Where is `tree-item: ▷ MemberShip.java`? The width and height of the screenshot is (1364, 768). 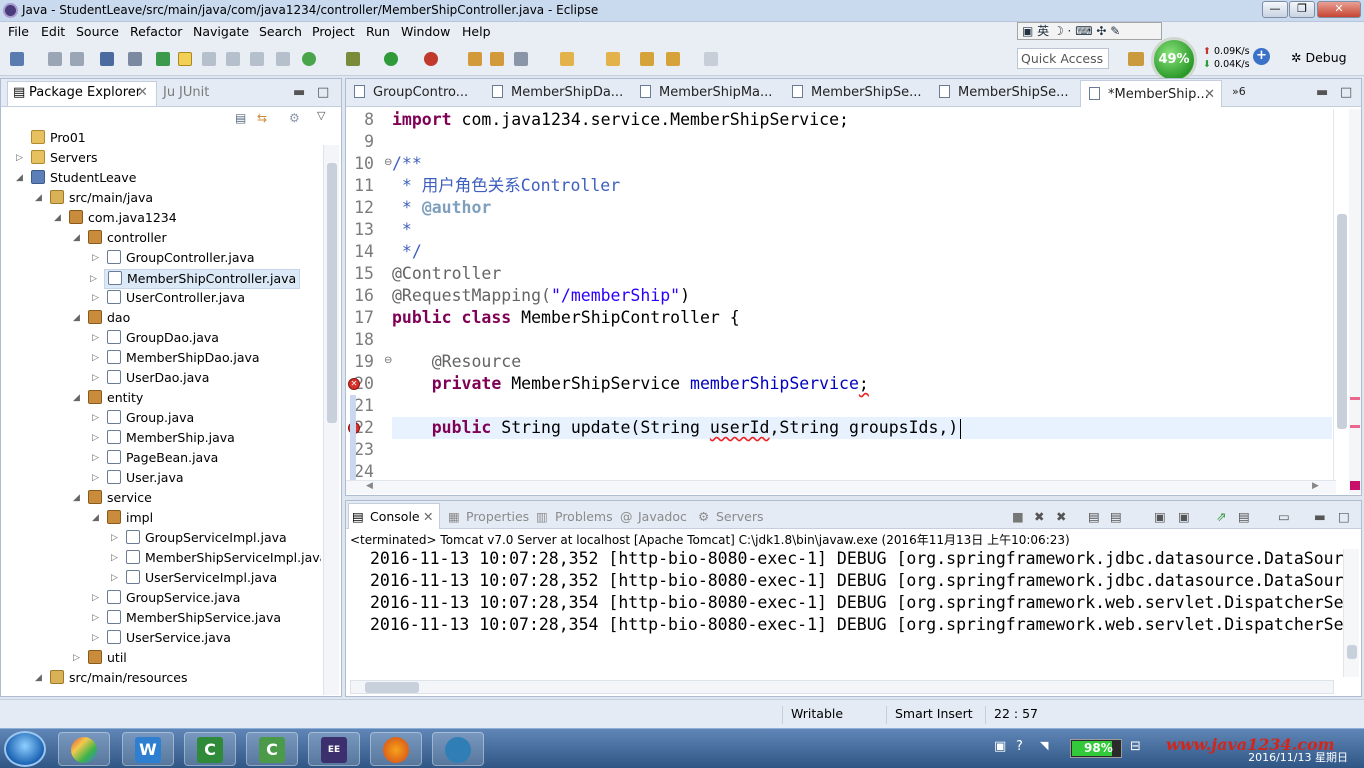
tree-item: ▷ MemberShip.java is located at coordinates (163, 439).